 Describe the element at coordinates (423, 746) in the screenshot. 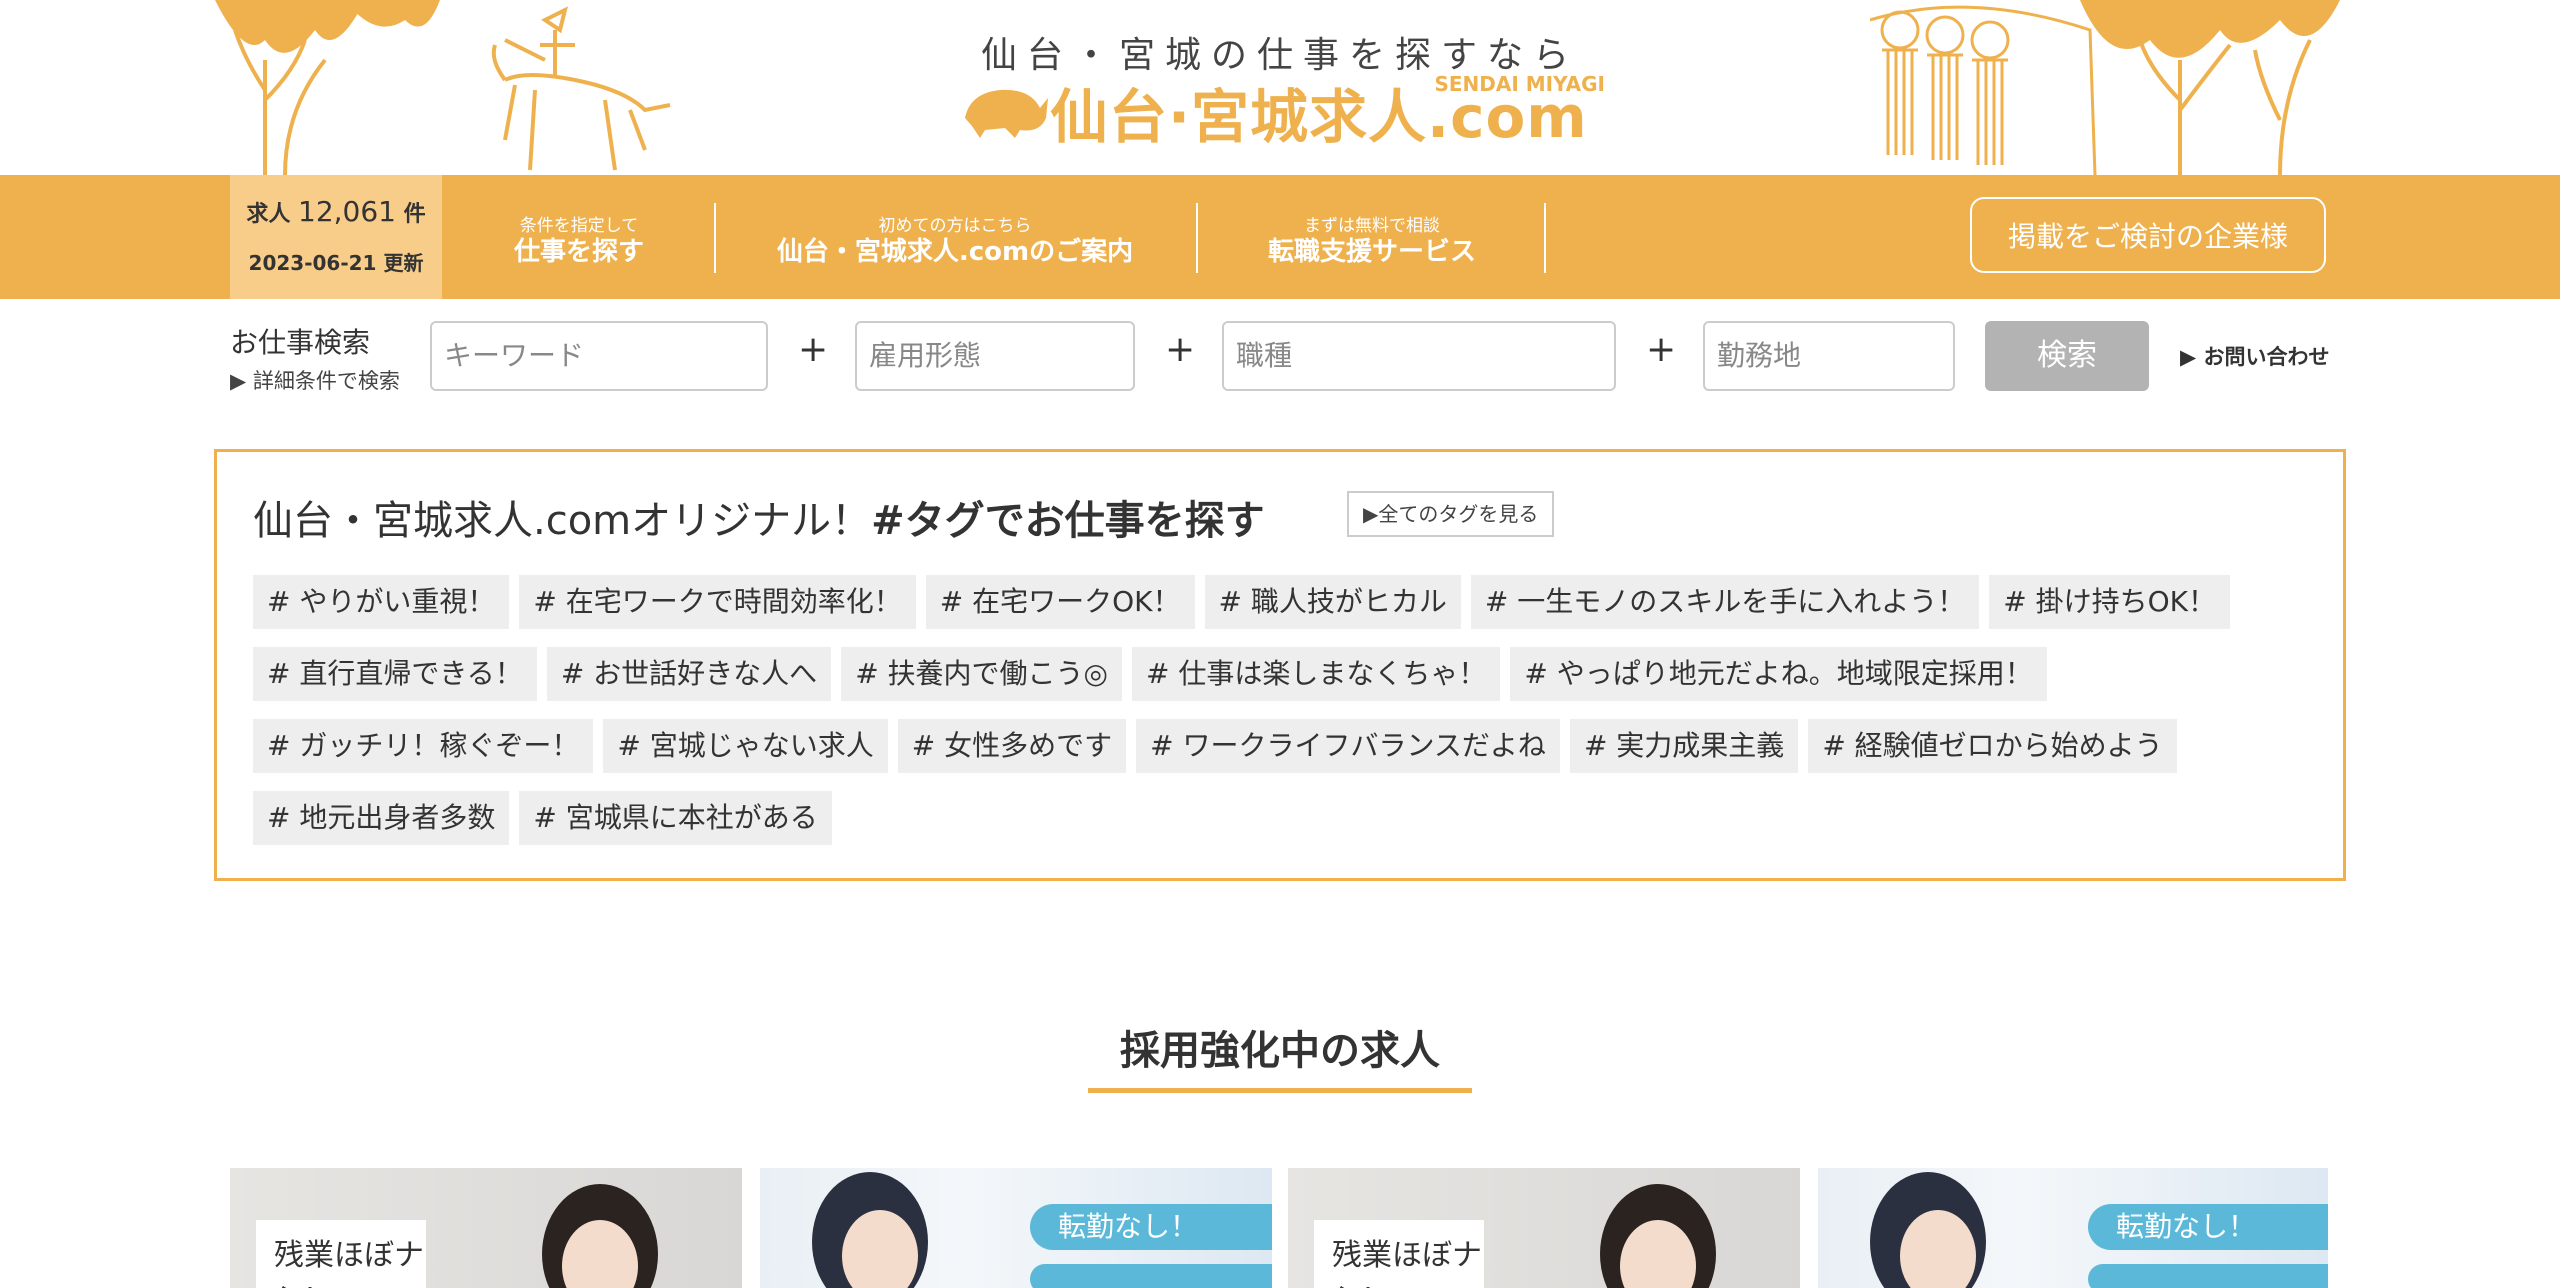

I see `tag-item: # ガッチリ！稼ぐぞー！` at that location.